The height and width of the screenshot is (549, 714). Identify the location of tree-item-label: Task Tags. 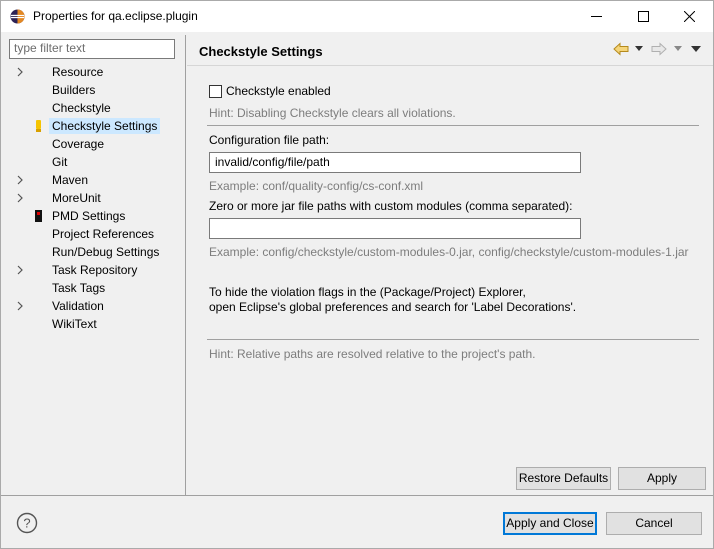
(79, 288).